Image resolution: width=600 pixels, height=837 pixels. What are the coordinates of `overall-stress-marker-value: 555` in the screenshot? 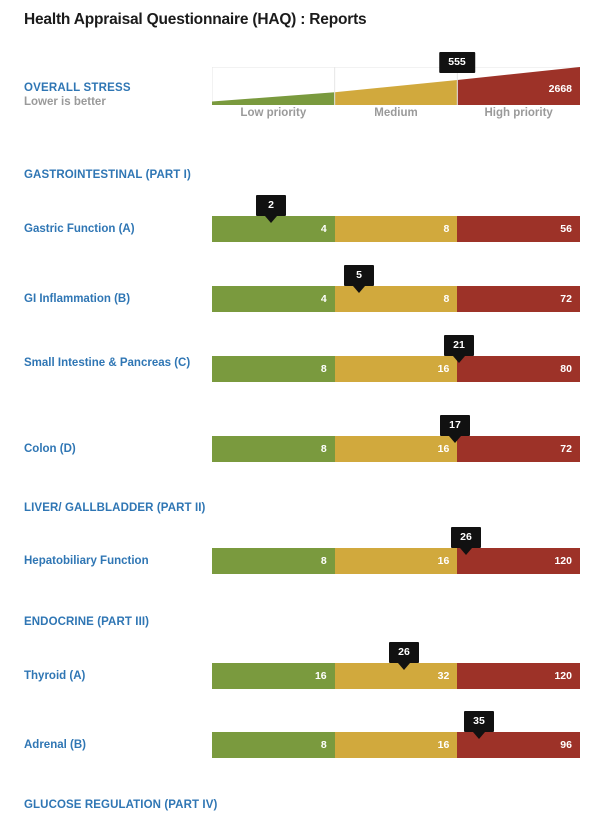 It's located at (457, 62).